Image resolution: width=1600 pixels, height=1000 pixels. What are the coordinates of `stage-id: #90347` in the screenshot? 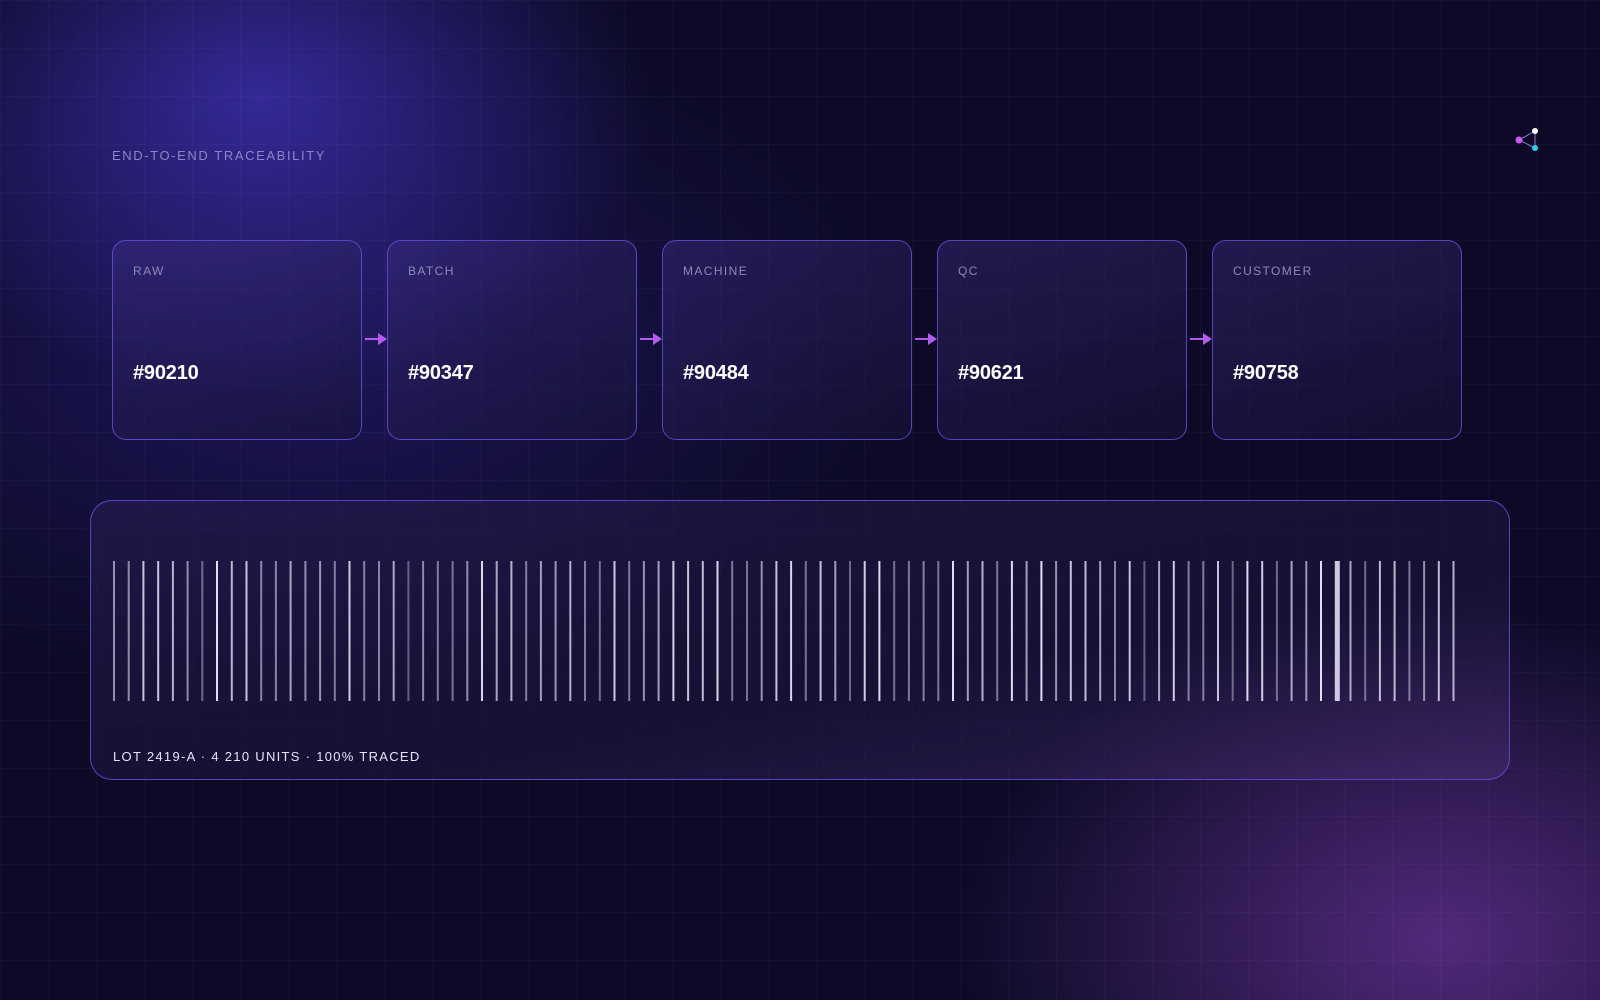 It's located at (441, 373).